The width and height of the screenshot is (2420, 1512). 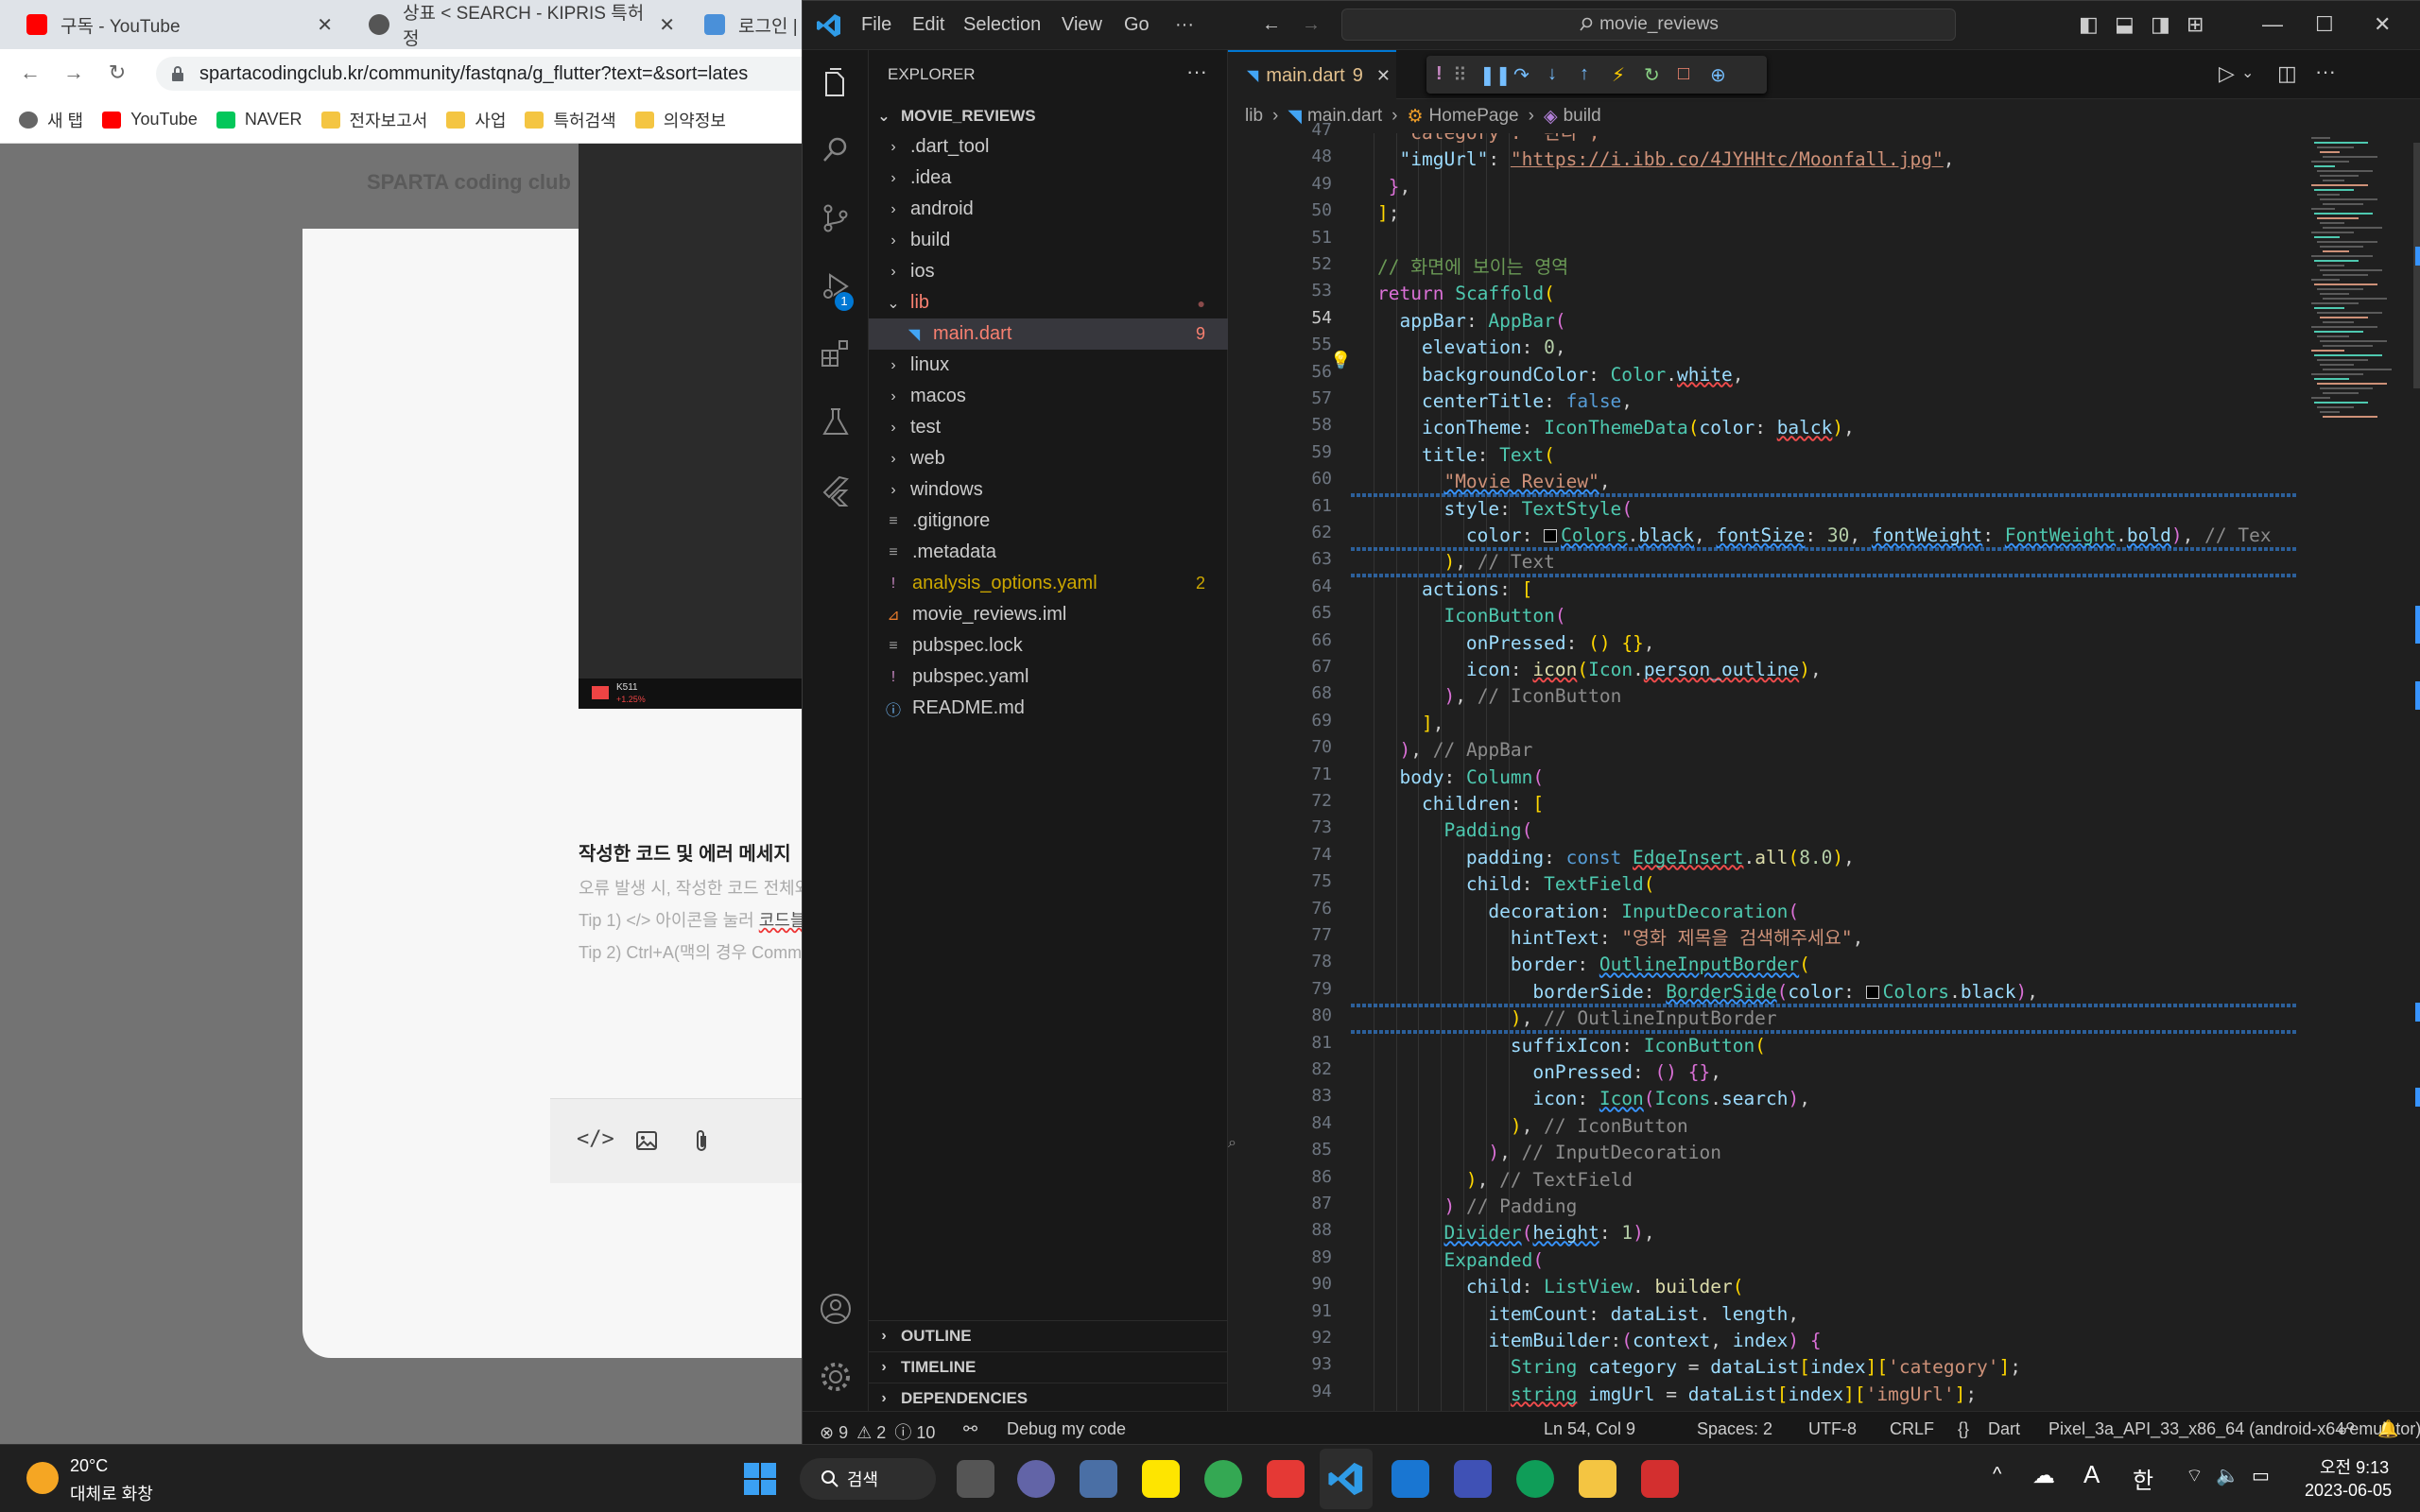 What do you see at coordinates (1552, 74) in the screenshot?
I see `step-into-icon: ↓` at bounding box center [1552, 74].